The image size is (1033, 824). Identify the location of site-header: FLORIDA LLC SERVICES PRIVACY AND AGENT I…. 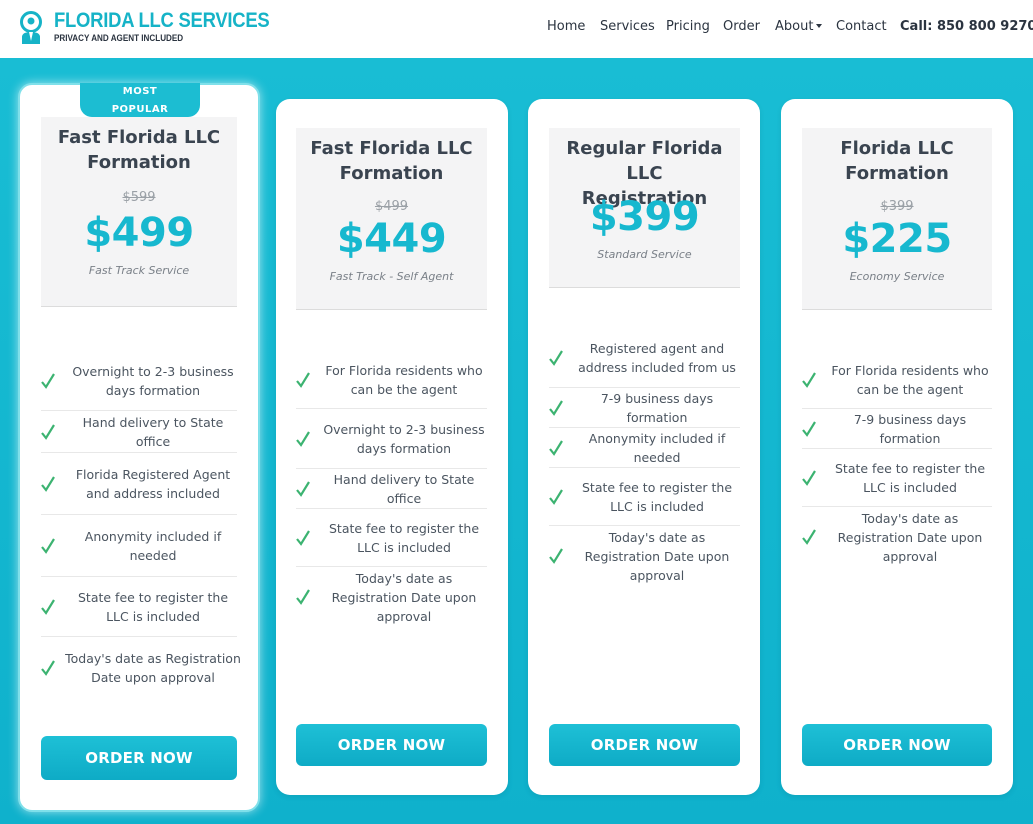
(516, 29).